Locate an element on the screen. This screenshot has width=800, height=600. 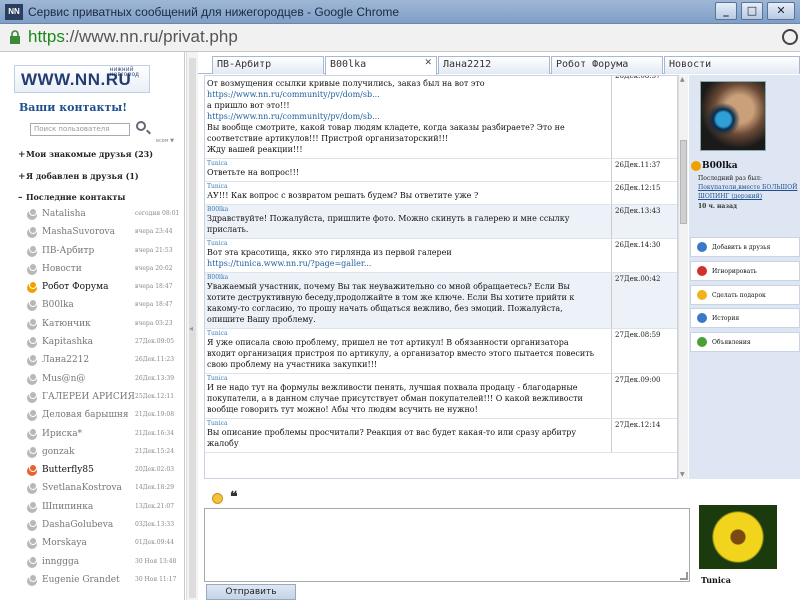
action-ignore-button: Игнорировать is located at coordinates (745, 271).